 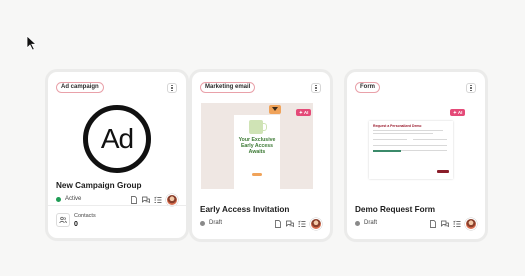 What do you see at coordinates (397, 126) in the screenshot?
I see `form-preview-title: Request a Personalized Demo` at bounding box center [397, 126].